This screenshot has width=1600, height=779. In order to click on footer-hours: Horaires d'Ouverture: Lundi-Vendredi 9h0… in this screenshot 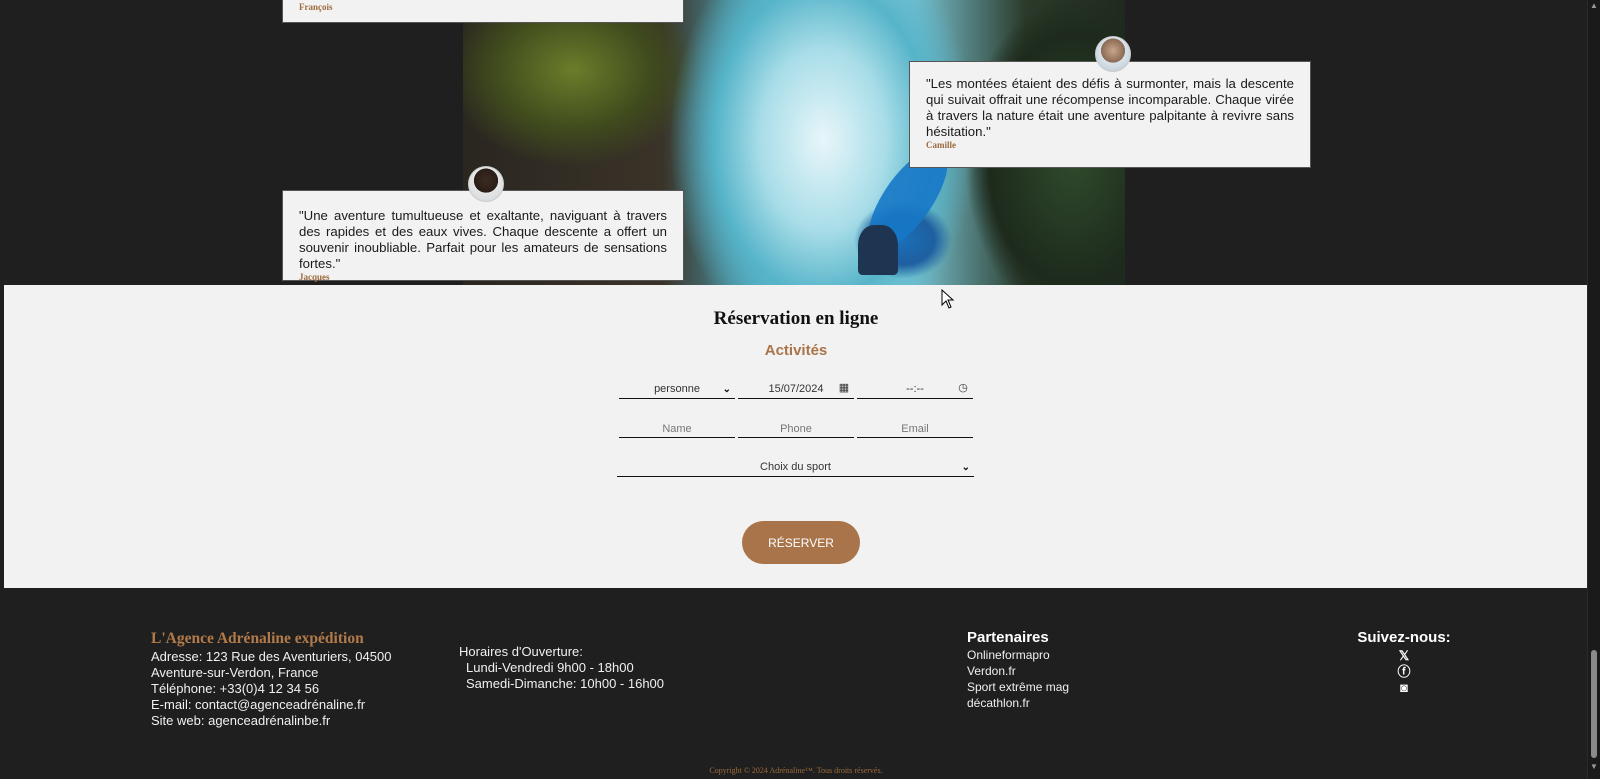, I will do `click(569, 668)`.